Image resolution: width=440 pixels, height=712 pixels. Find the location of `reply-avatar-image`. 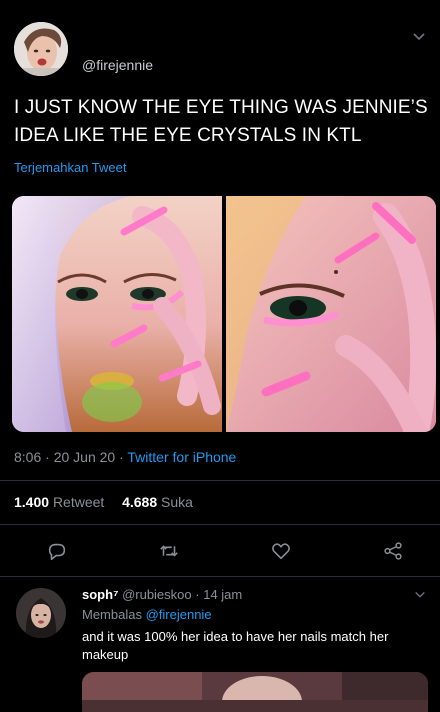

reply-avatar-image is located at coordinates (41, 613).